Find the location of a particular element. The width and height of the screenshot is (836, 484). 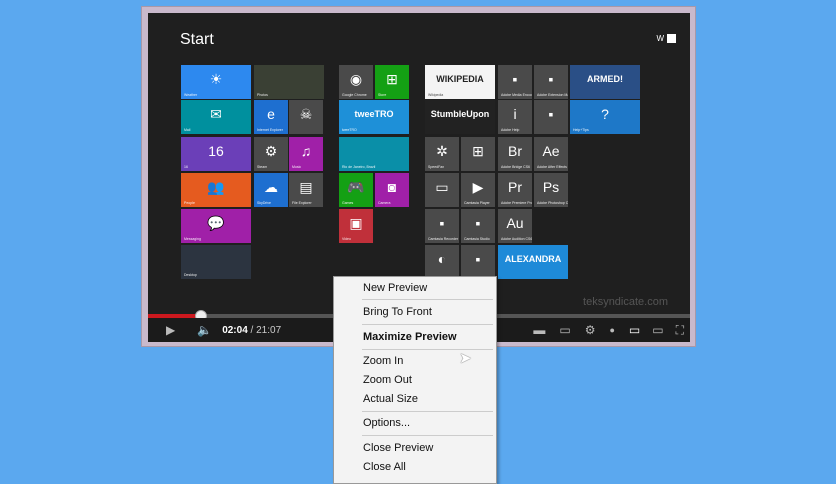

tile-icon: StumbleUpon is located at coordinates (460, 114).